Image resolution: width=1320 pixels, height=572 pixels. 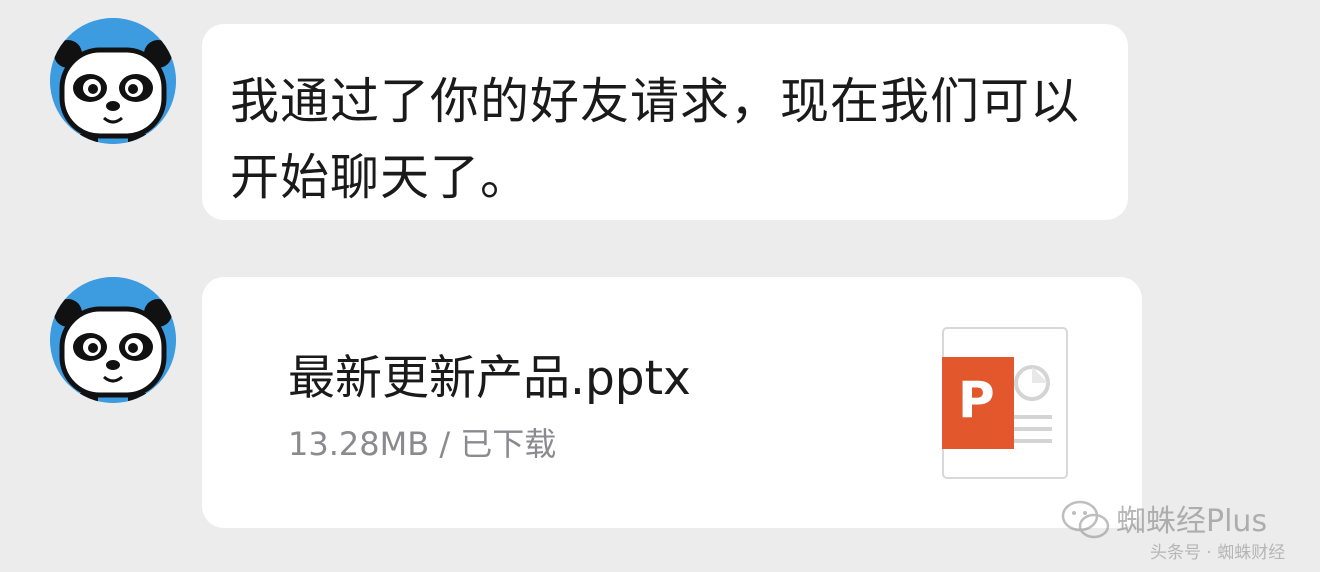 What do you see at coordinates (1085, 519) in the screenshot?
I see `wechat-icon` at bounding box center [1085, 519].